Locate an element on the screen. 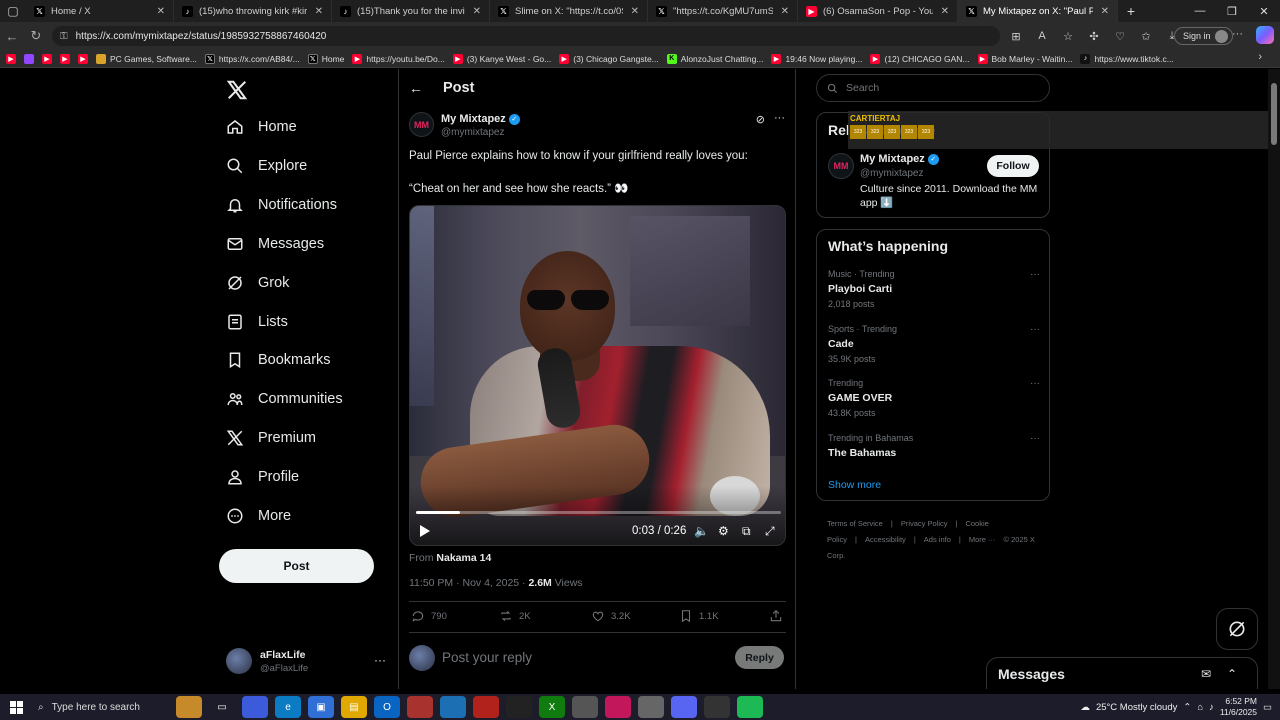 Image resolution: width=1280 pixels, height=720 pixels. browser-tab: ♪ (15)Thank you for the invite @2x ✕ is located at coordinates (411, 11).